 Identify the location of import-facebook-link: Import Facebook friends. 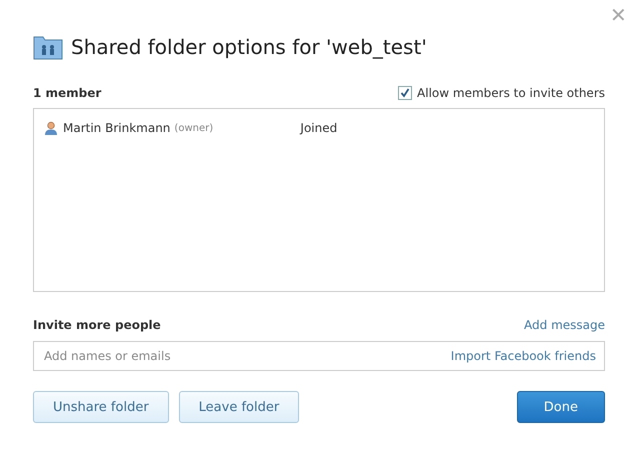
(523, 356).